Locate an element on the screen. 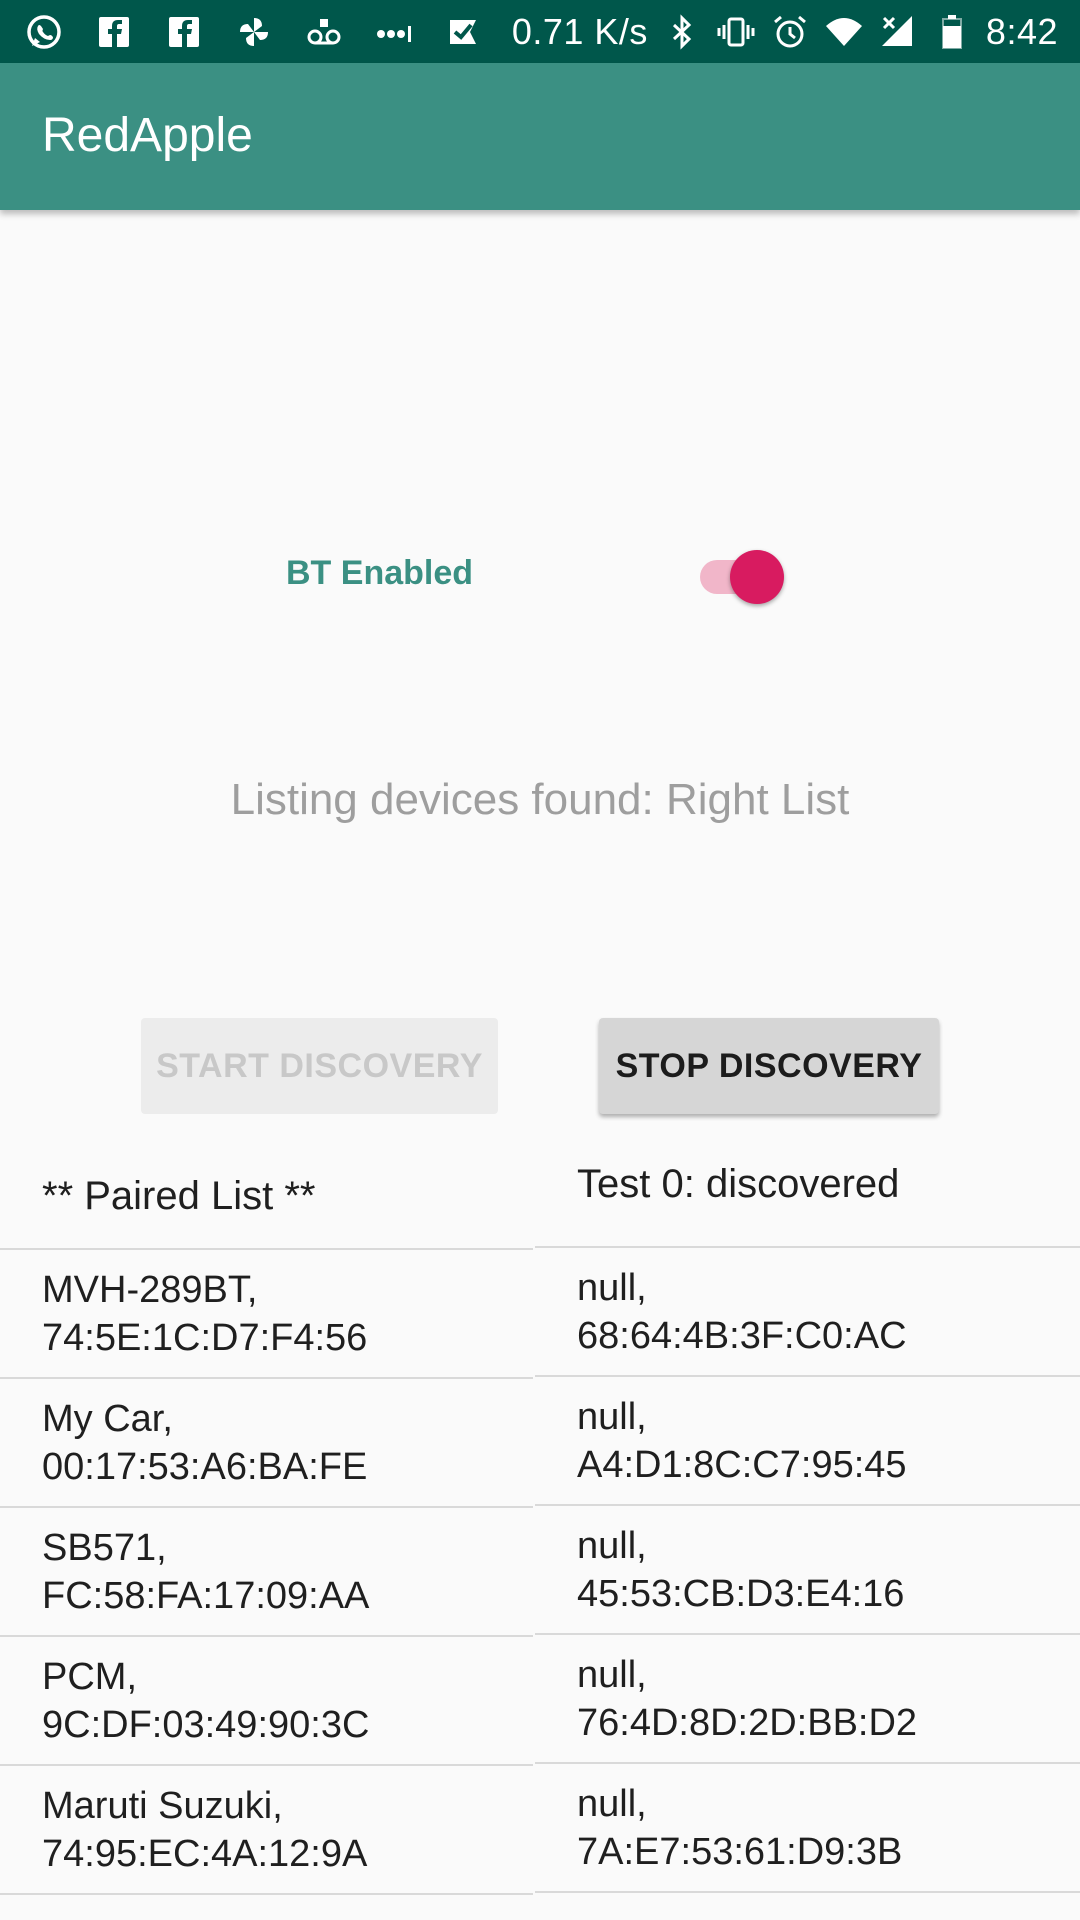  list-item: null, 45:53:CB:D3:E4:16 is located at coordinates (807, 1570).